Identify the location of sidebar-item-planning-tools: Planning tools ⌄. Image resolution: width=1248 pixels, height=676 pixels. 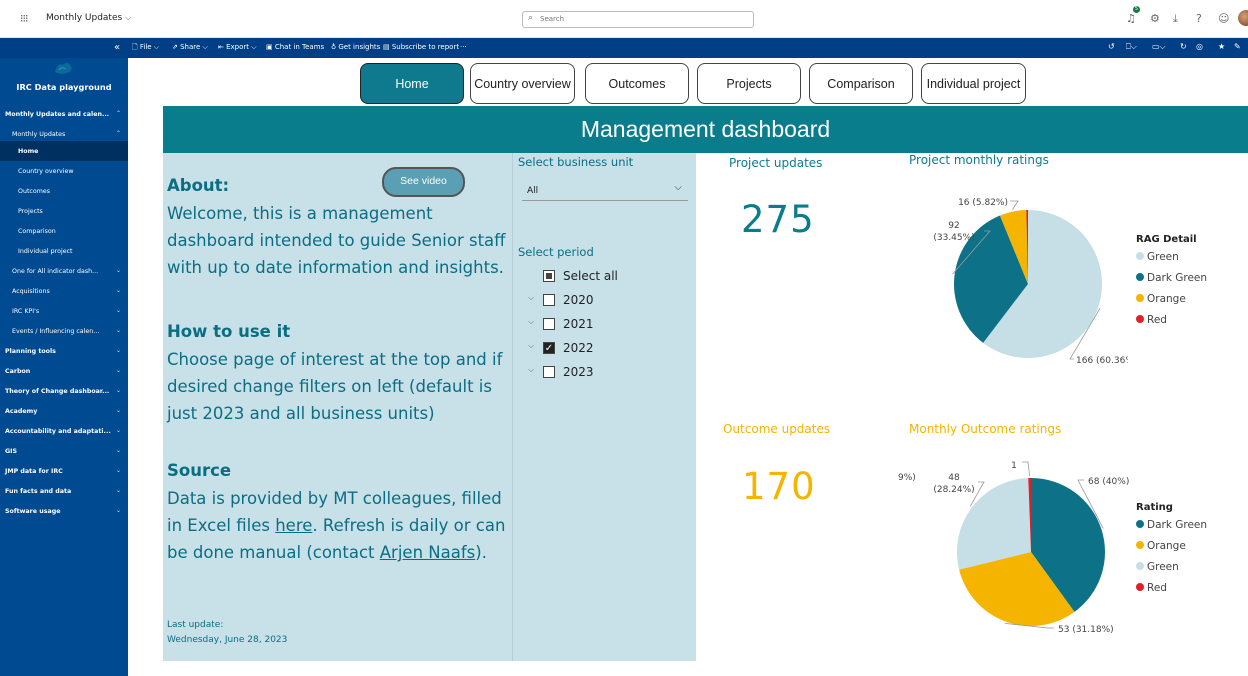
(64, 351).